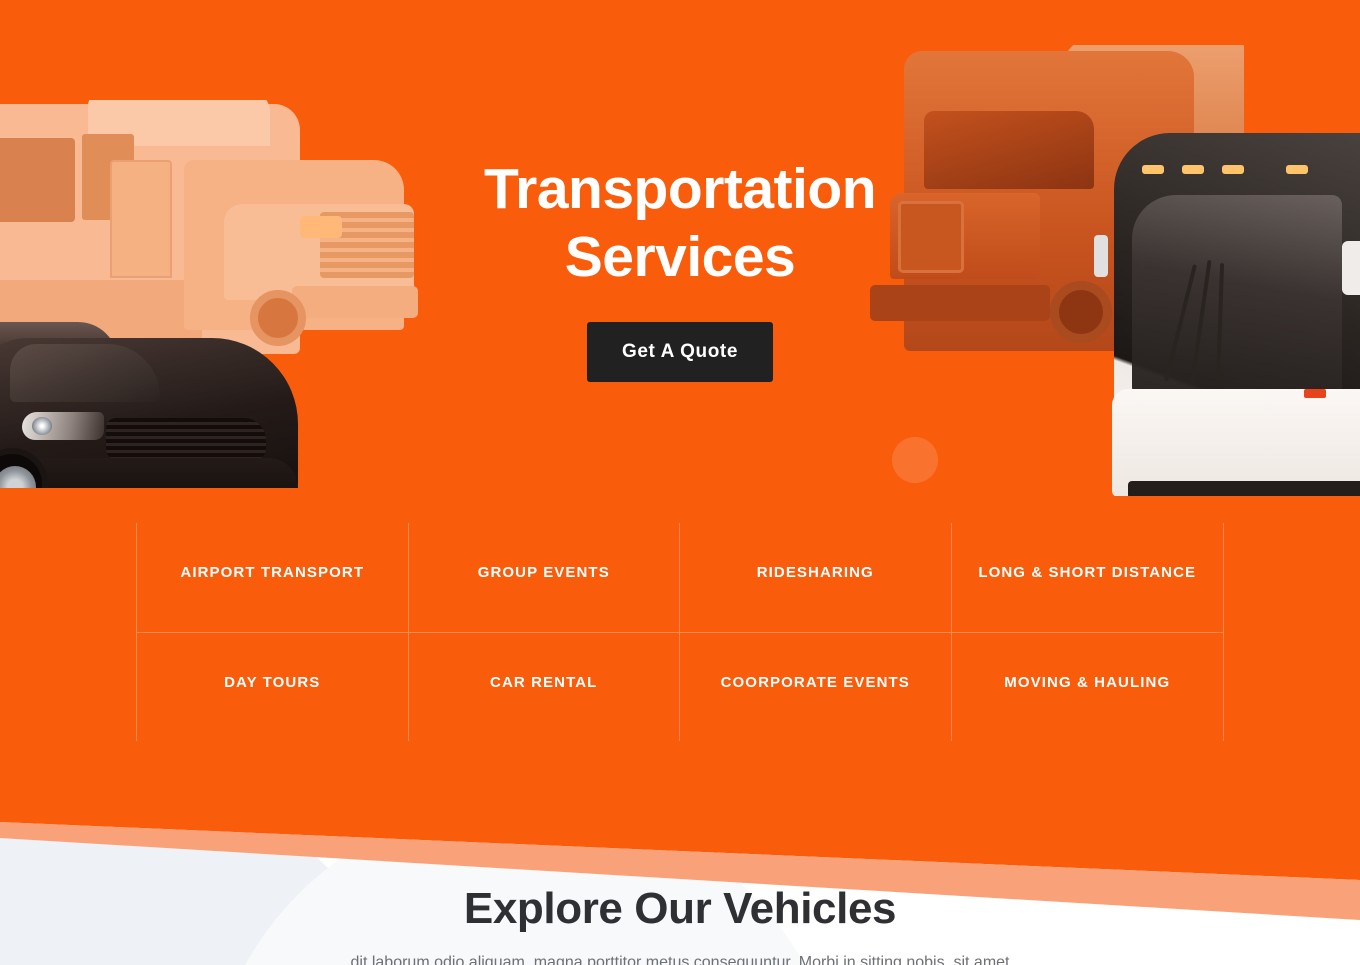  I want to click on explore-section: Explore Our Vehicles, so click(680, 909).